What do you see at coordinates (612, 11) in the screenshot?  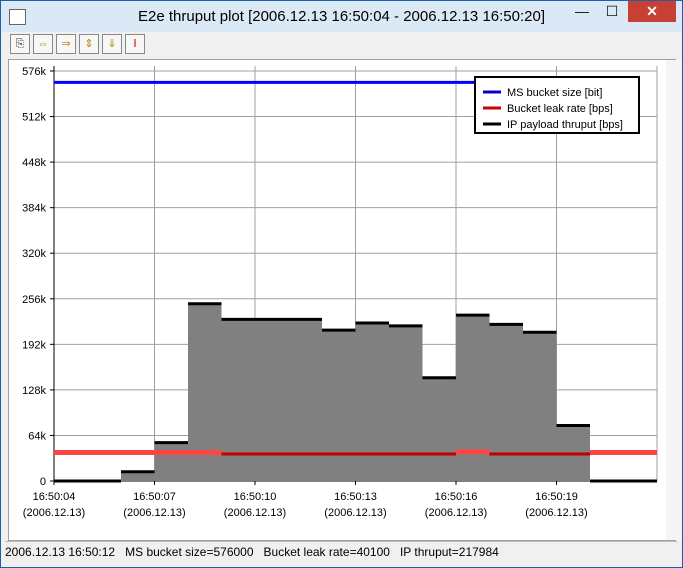 I see `maximize-button: ☐` at bounding box center [612, 11].